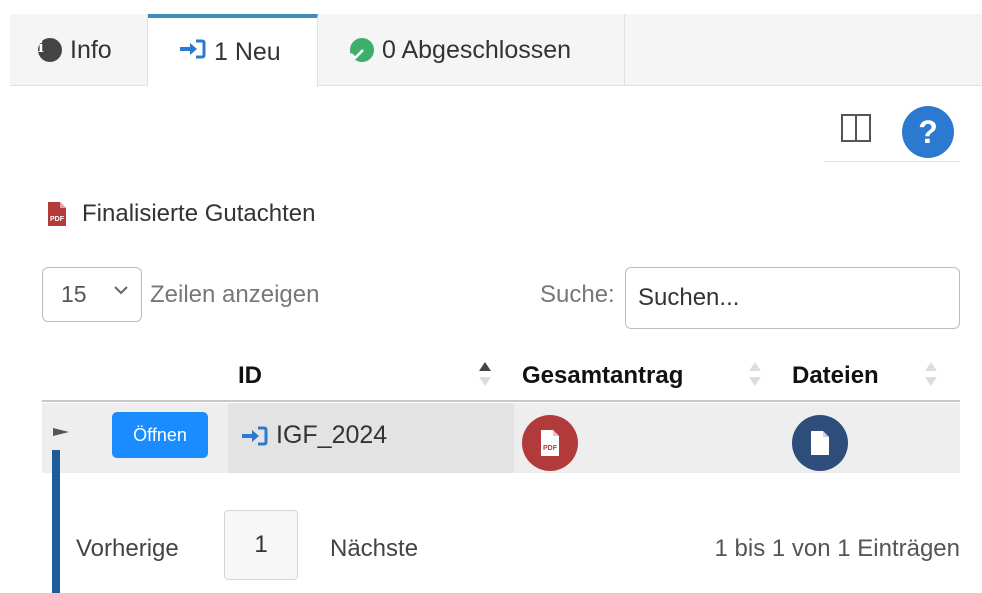 The width and height of the screenshot is (982, 593). Describe the element at coordinates (792, 298) in the screenshot. I see `search-input` at that location.